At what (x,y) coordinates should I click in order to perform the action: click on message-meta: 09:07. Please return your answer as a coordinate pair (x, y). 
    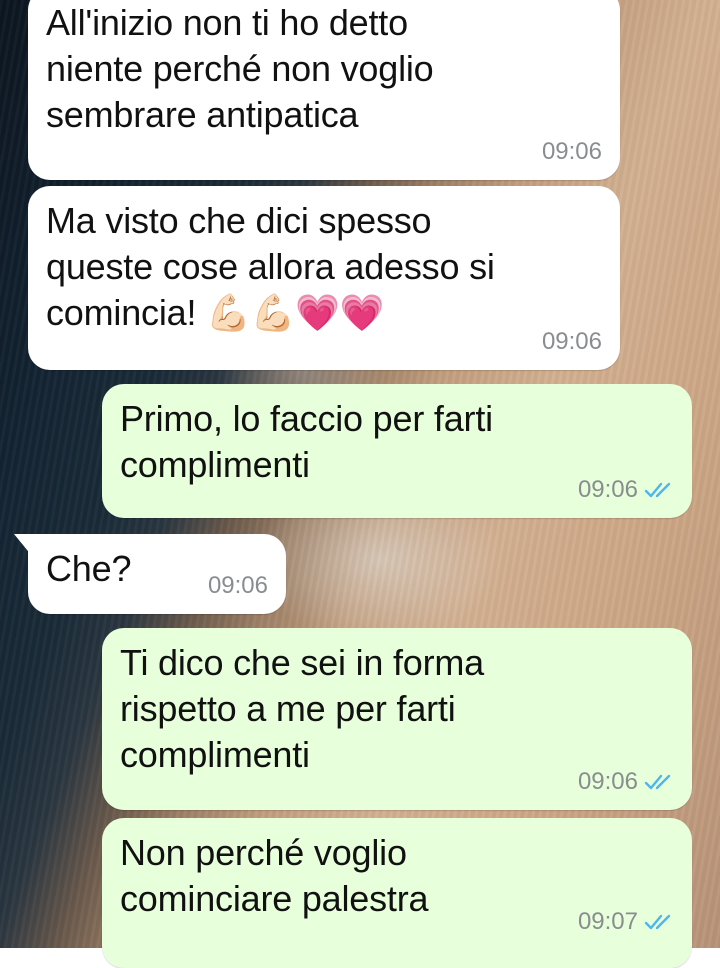
    Looking at the image, I should click on (626, 922).